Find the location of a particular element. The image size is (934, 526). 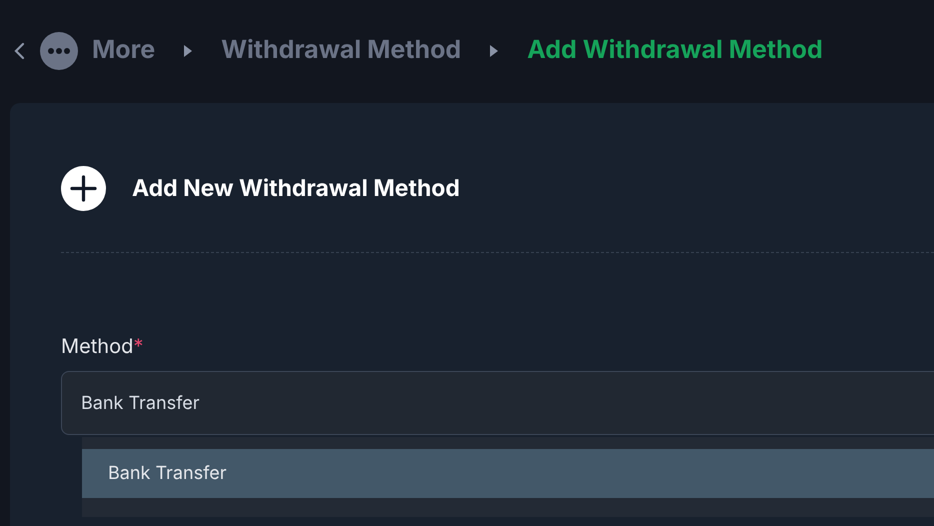

breadcrumb-link: More is located at coordinates (124, 51).